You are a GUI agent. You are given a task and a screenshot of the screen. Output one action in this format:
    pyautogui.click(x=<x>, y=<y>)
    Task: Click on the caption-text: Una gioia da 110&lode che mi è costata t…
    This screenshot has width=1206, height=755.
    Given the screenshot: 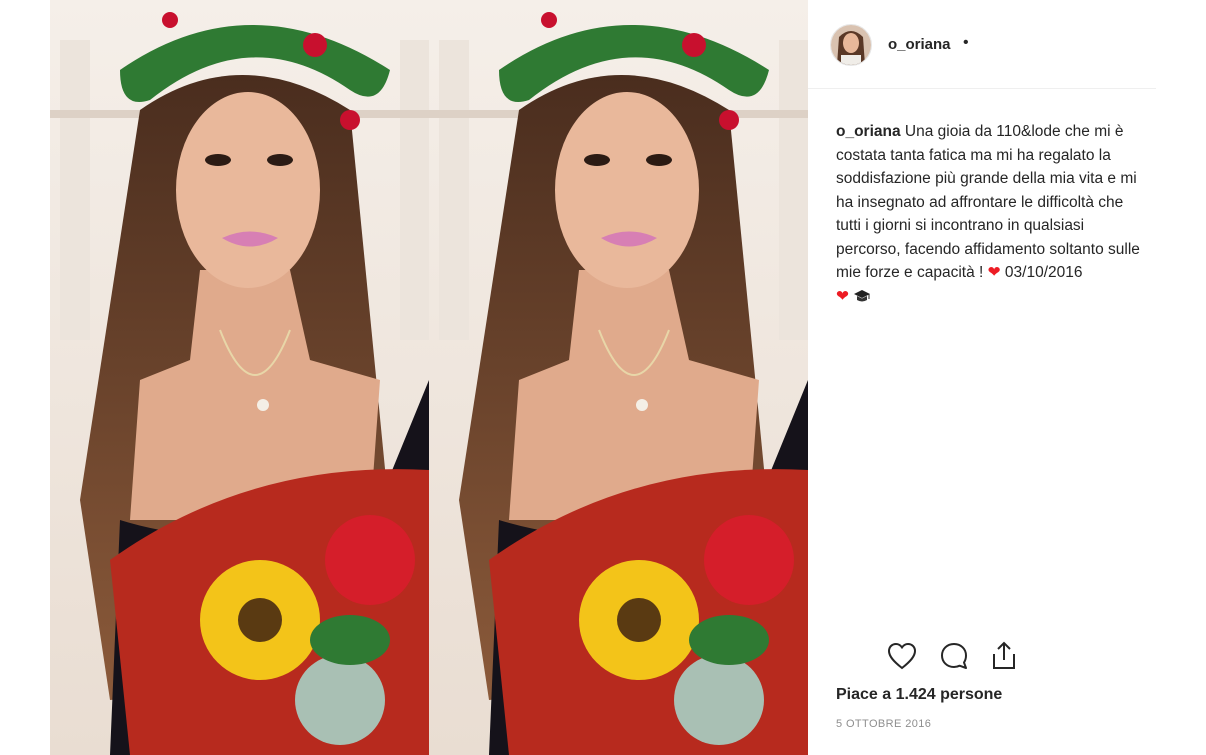 What is the action you would take?
    pyautogui.click(x=988, y=202)
    